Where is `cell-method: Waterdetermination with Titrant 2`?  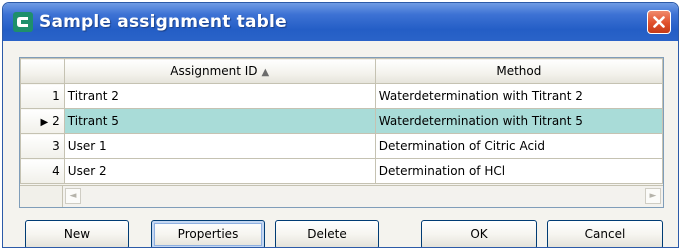
cell-method: Waterdetermination with Titrant 2 is located at coordinates (519, 96).